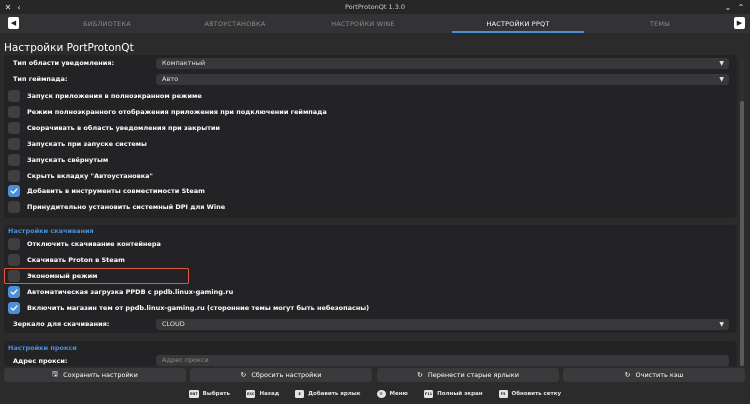 This screenshot has height=404, width=750. Describe the element at coordinates (442, 360) in the screenshot. I see `proxy-address-input: Адрес прокси` at that location.